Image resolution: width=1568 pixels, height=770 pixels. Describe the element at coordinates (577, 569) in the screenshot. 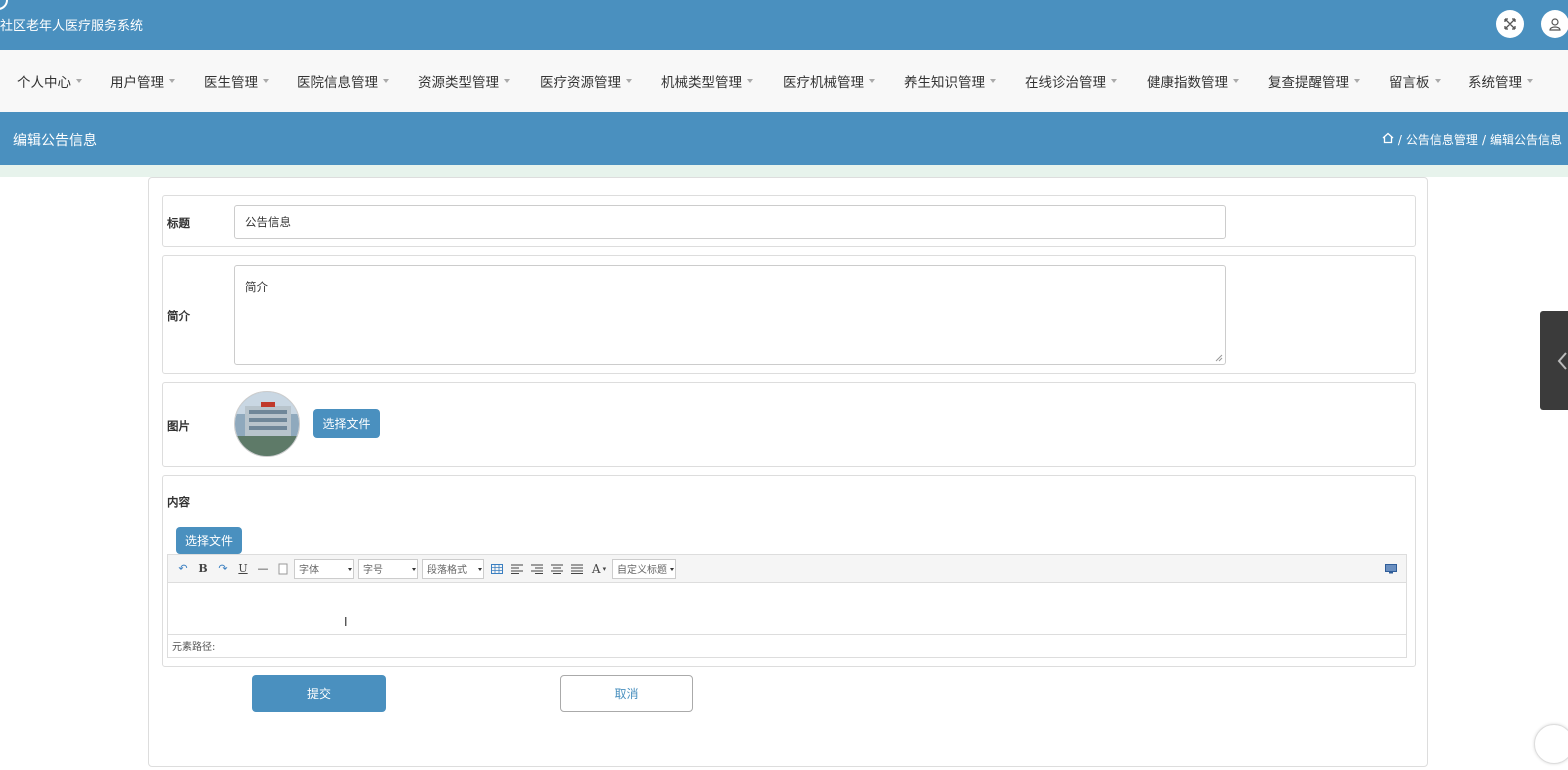

I see `align-justify-icon` at that location.